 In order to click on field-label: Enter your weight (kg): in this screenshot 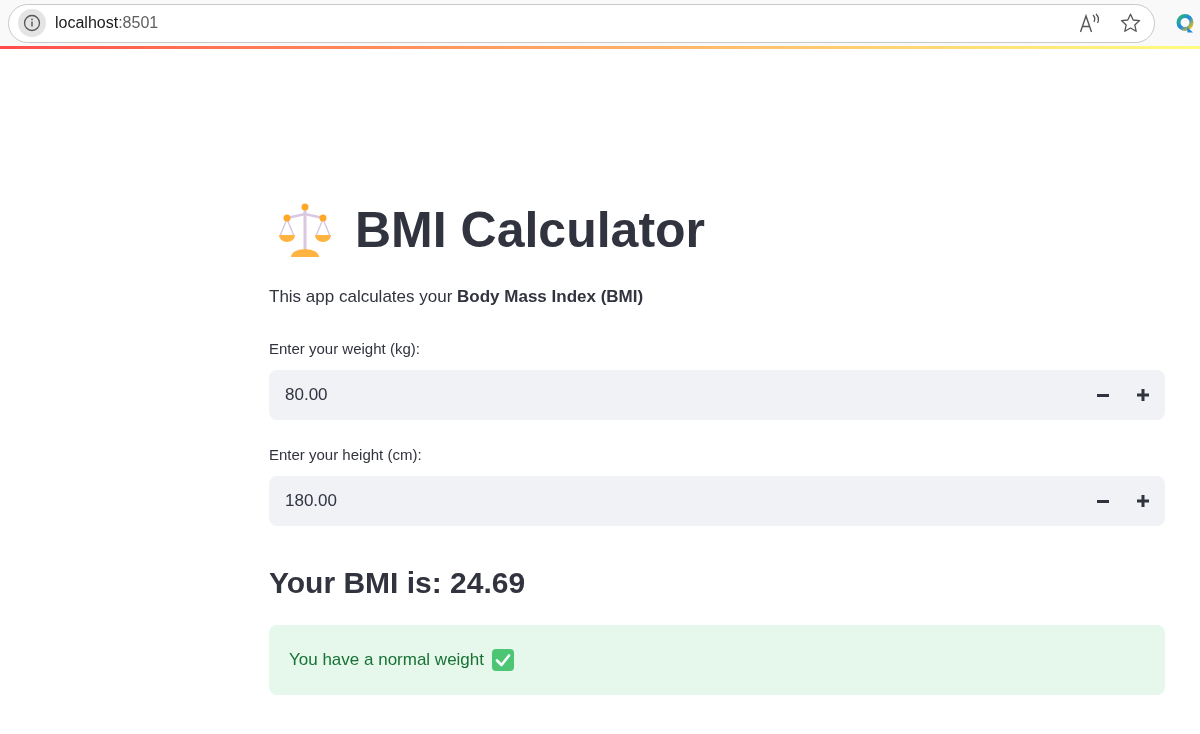, I will do `click(345, 349)`.